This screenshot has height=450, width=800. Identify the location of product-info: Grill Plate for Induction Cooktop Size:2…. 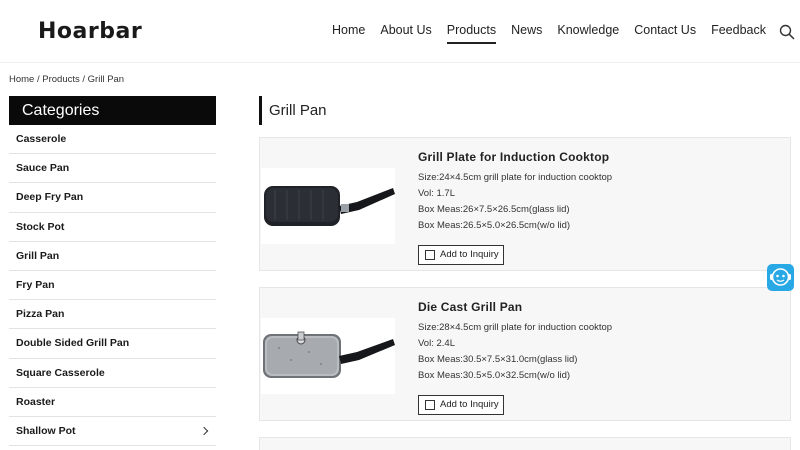
(515, 192).